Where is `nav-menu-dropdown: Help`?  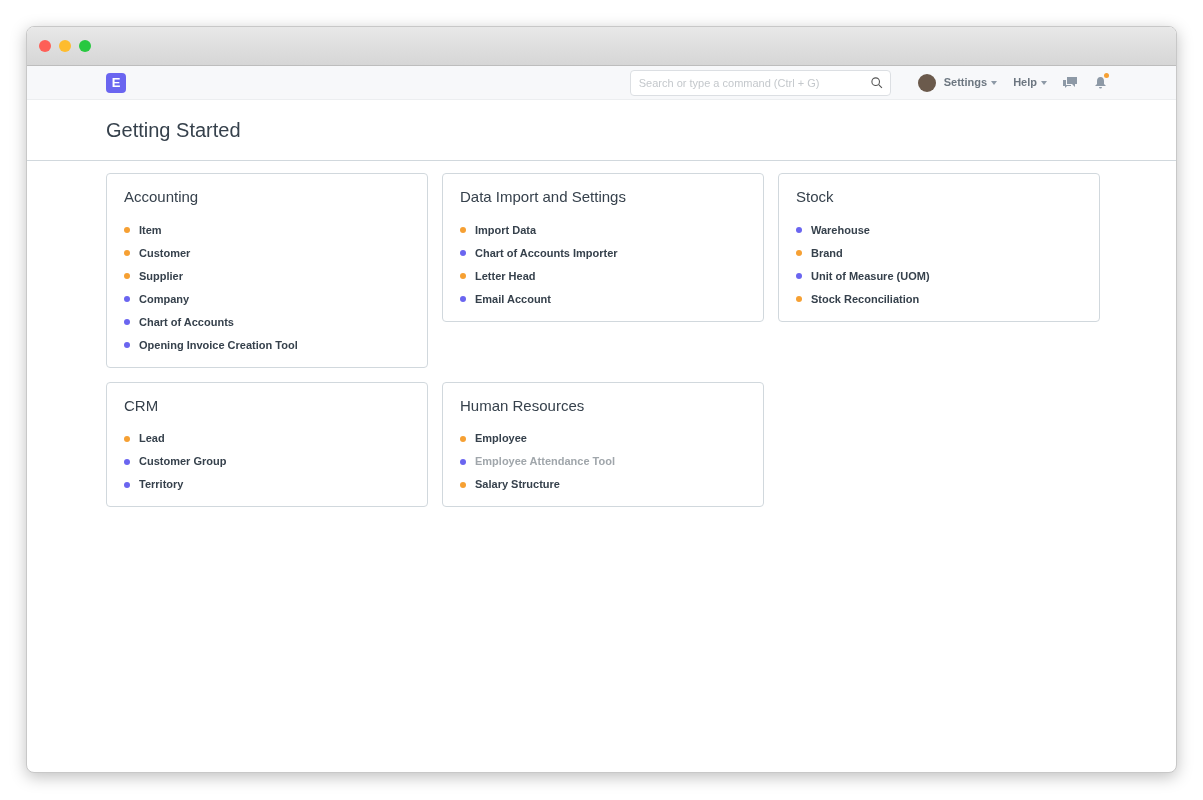 nav-menu-dropdown: Help is located at coordinates (1030, 82).